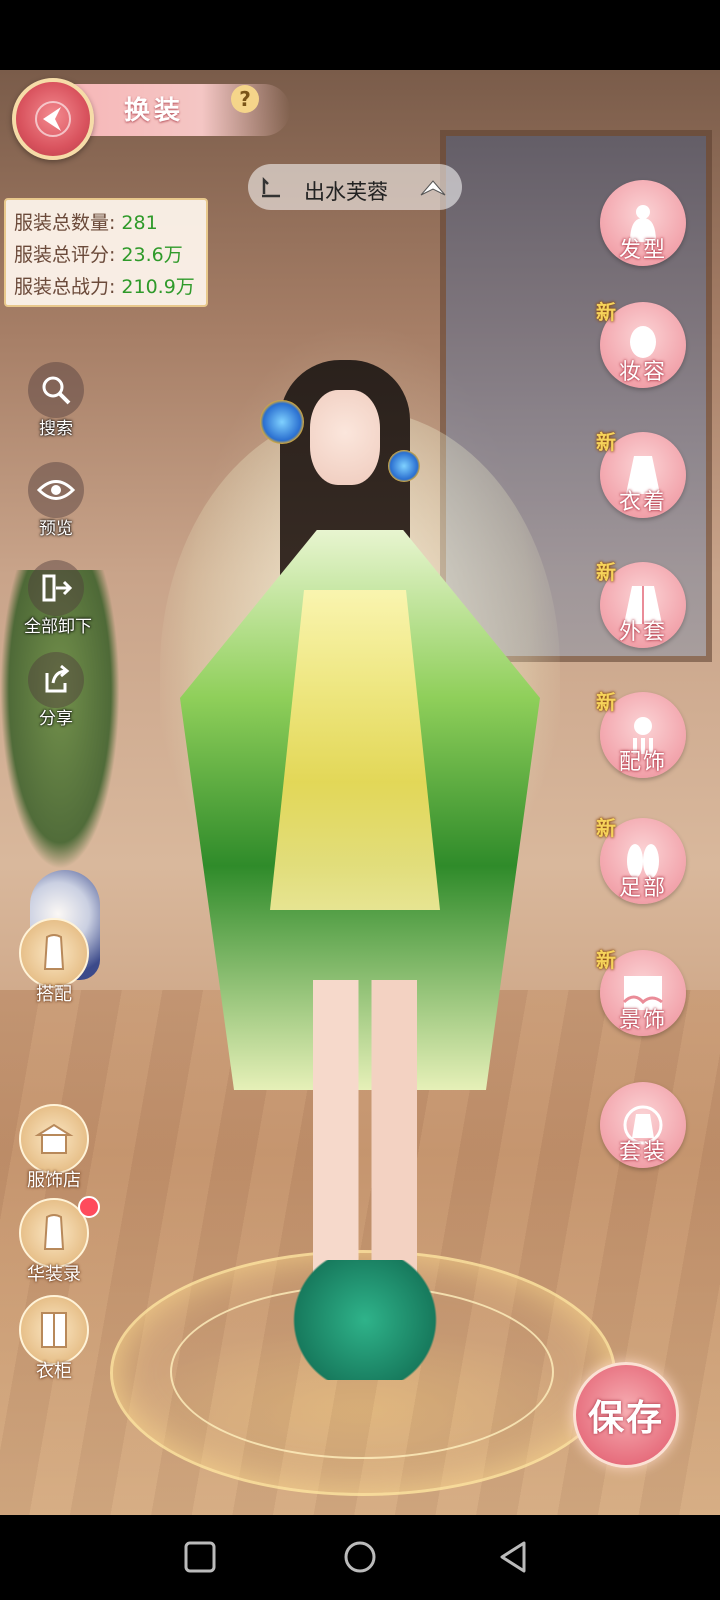 This screenshot has height=1600, width=720. I want to click on wardrobe-label: 衣柜, so click(54, 1371).